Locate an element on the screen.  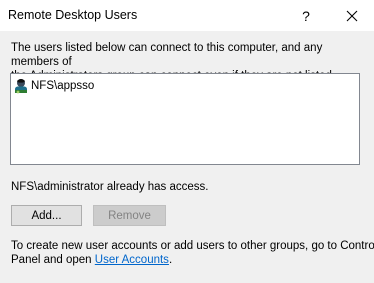
window-title: Remote Desktop Users is located at coordinates (73, 15).